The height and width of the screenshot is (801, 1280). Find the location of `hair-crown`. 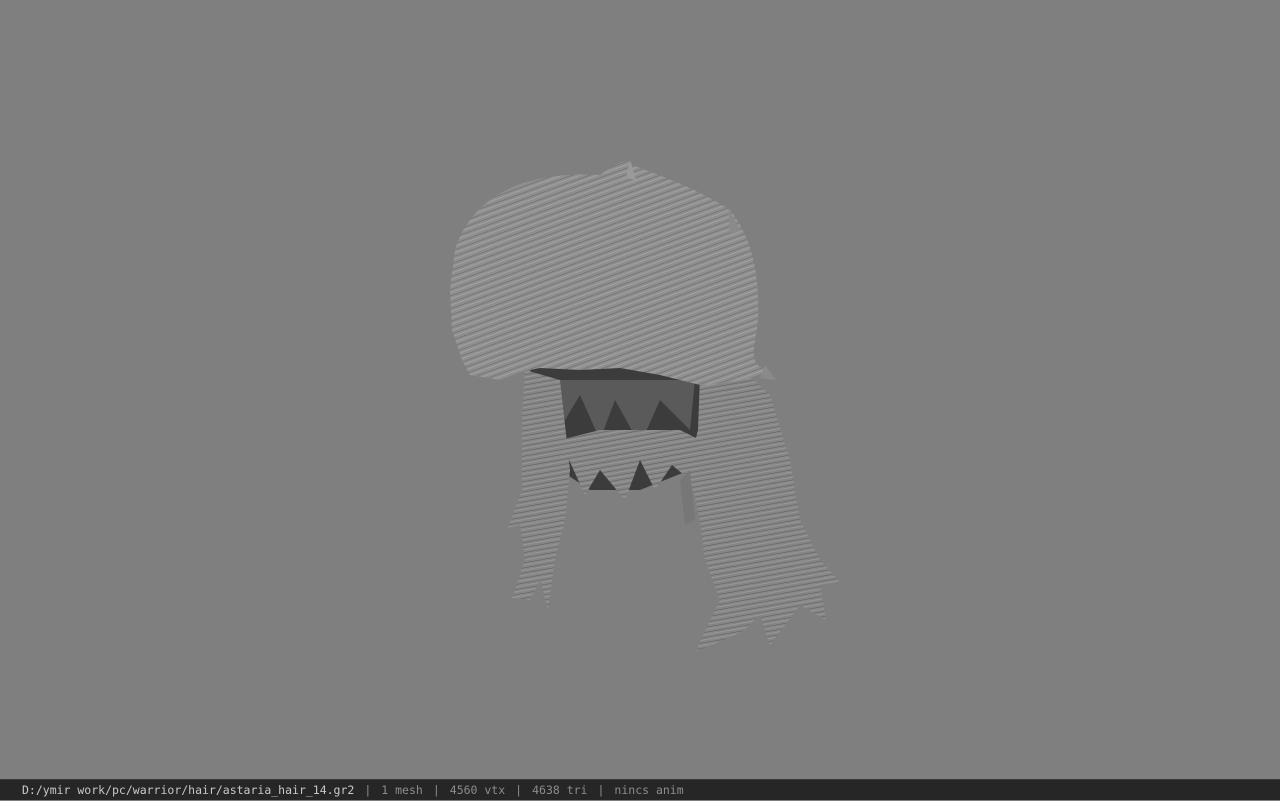

hair-crown is located at coordinates (611, 273).